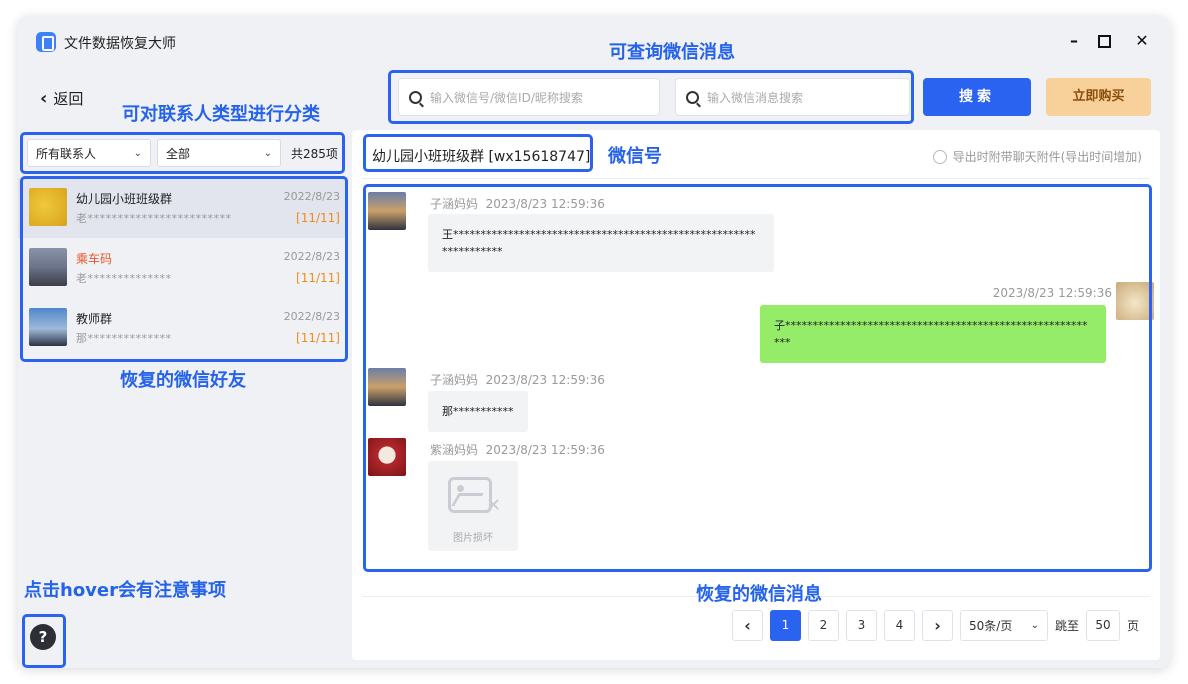  Describe the element at coordinates (635, 156) in the screenshot. I see `annotation-wechat-id: 微信号` at that location.